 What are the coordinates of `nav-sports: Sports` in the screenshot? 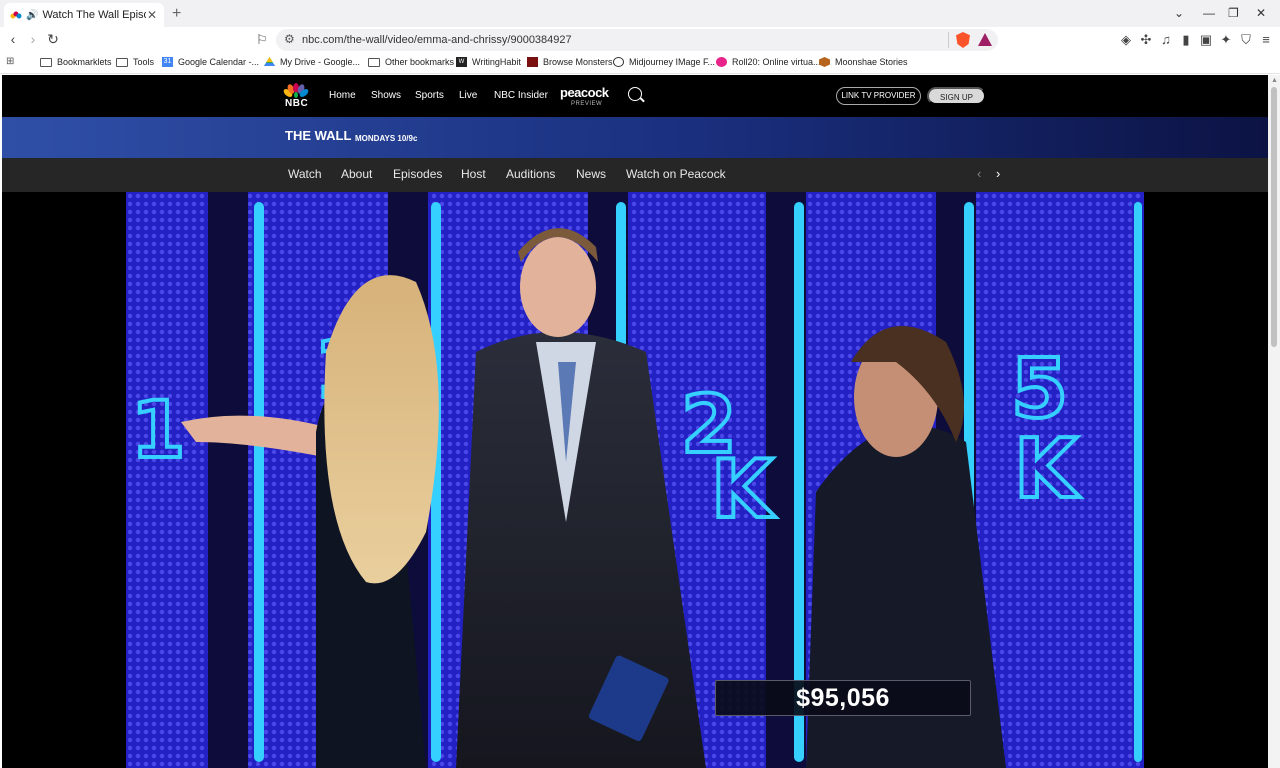 It's located at (429, 95).